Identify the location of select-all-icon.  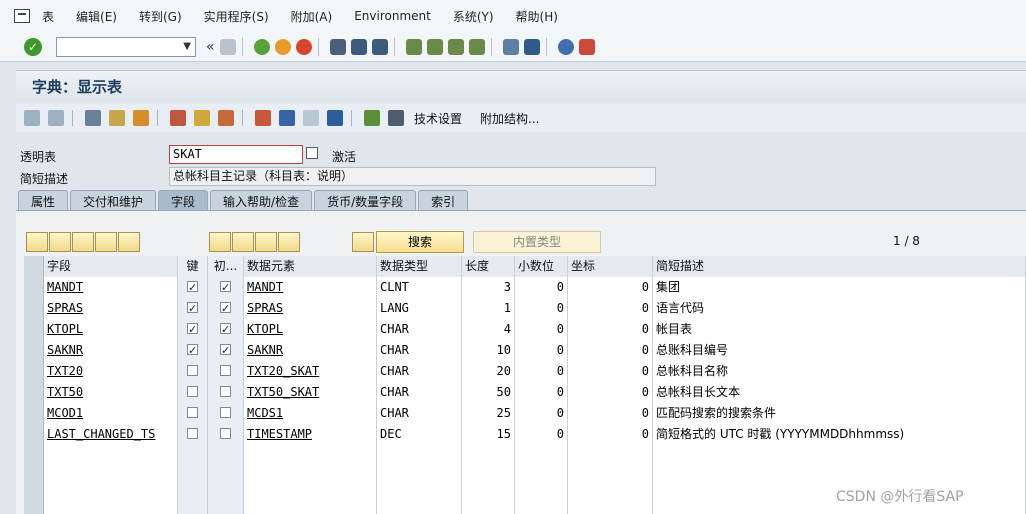
(243, 242).